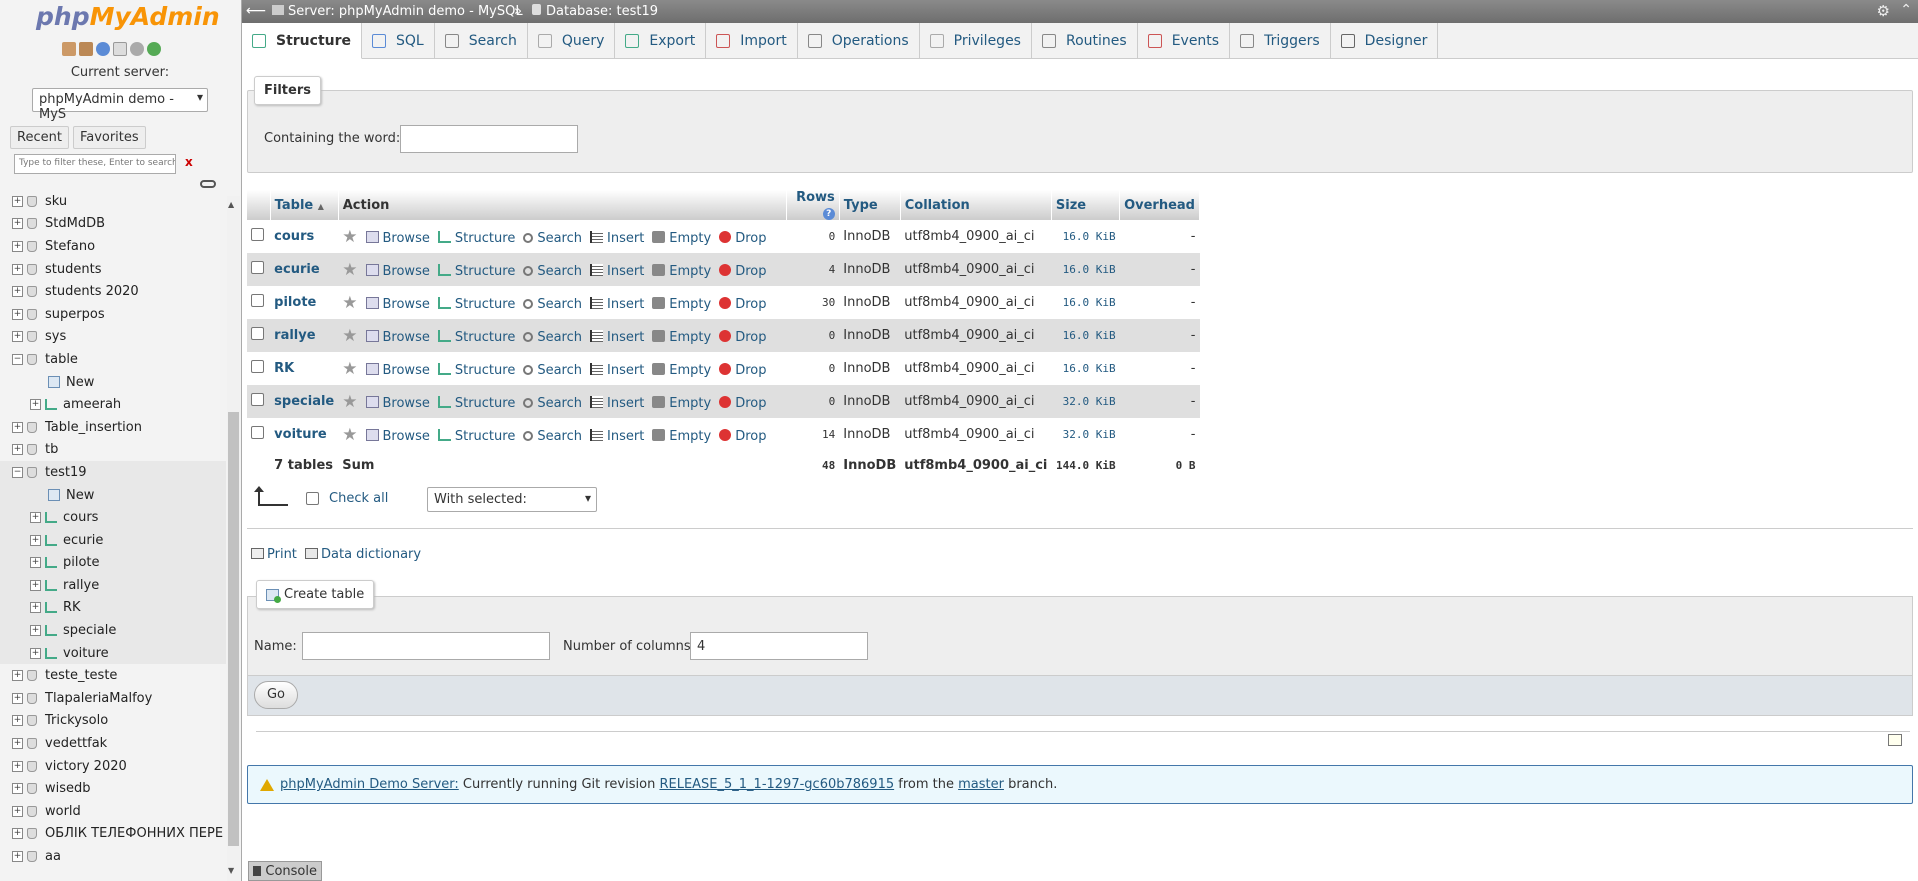  Describe the element at coordinates (1385, 41) in the screenshot. I see `tab-designer: Designer` at that location.